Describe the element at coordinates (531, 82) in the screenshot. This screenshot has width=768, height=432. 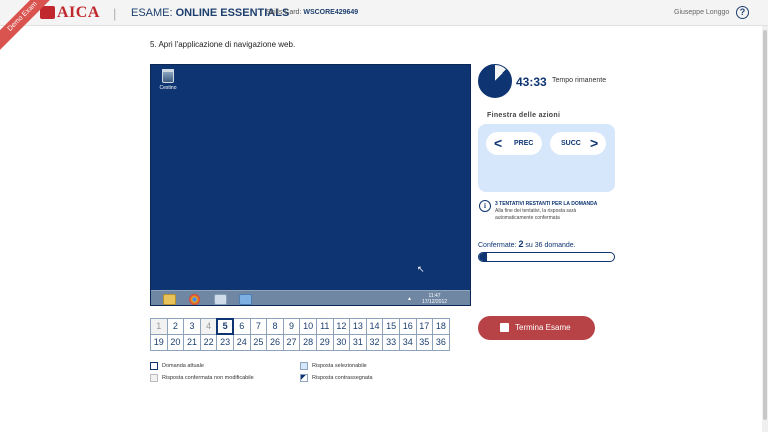
I see `timer-value: 43:33` at that location.